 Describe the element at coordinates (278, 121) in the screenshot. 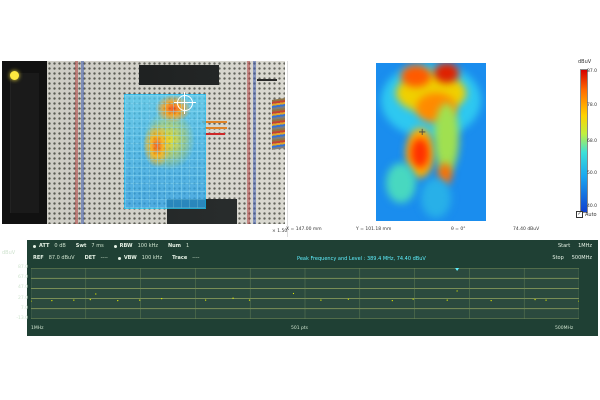

I see `ribbon-cable` at that location.